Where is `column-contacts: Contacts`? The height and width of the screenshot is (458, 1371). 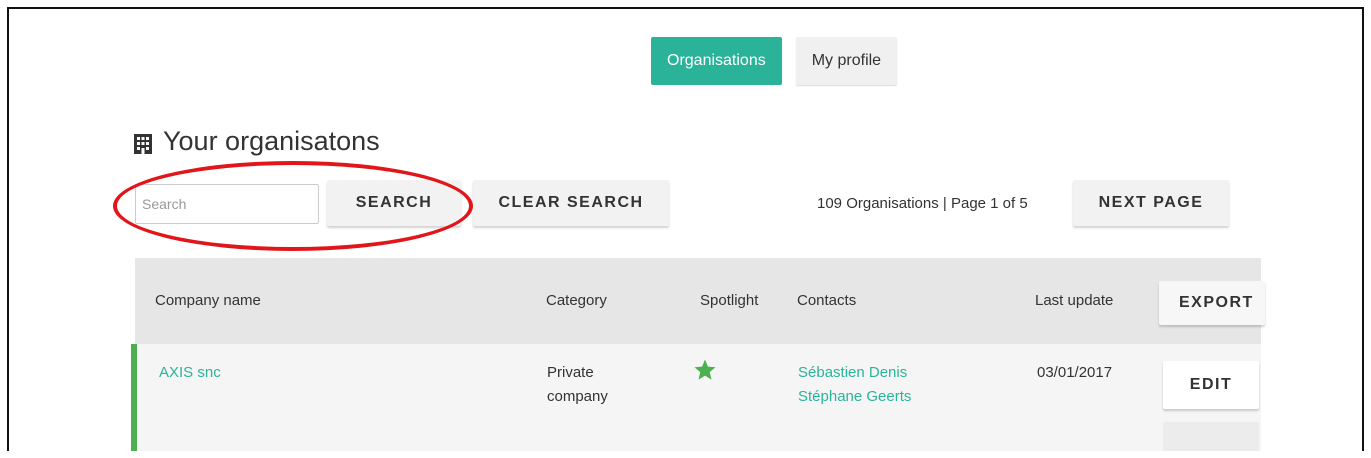
column-contacts: Contacts is located at coordinates (827, 300).